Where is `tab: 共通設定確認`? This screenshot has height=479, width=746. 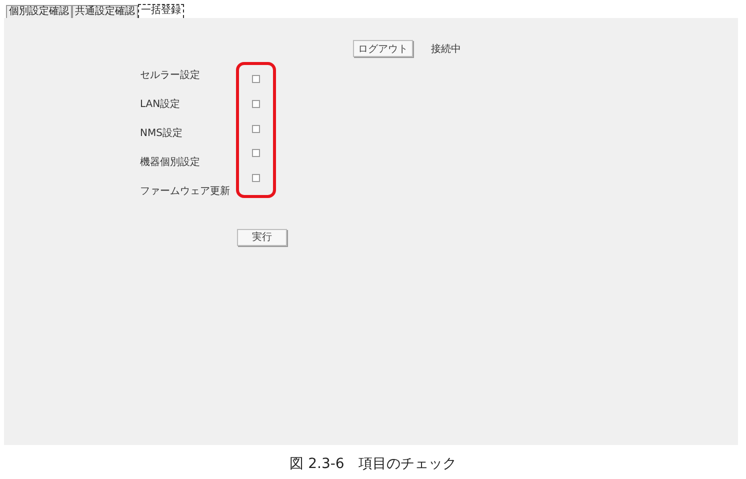 tab: 共通設定確認 is located at coordinates (105, 11).